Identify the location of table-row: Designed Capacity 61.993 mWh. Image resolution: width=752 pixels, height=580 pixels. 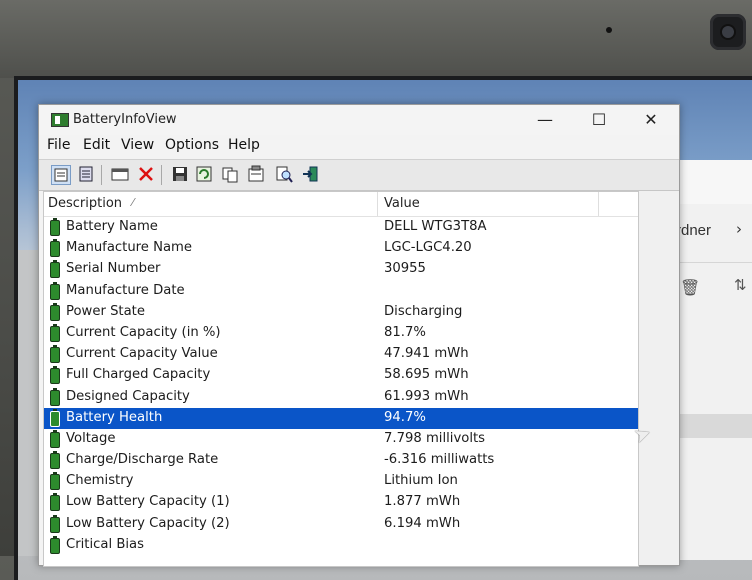
(341, 397).